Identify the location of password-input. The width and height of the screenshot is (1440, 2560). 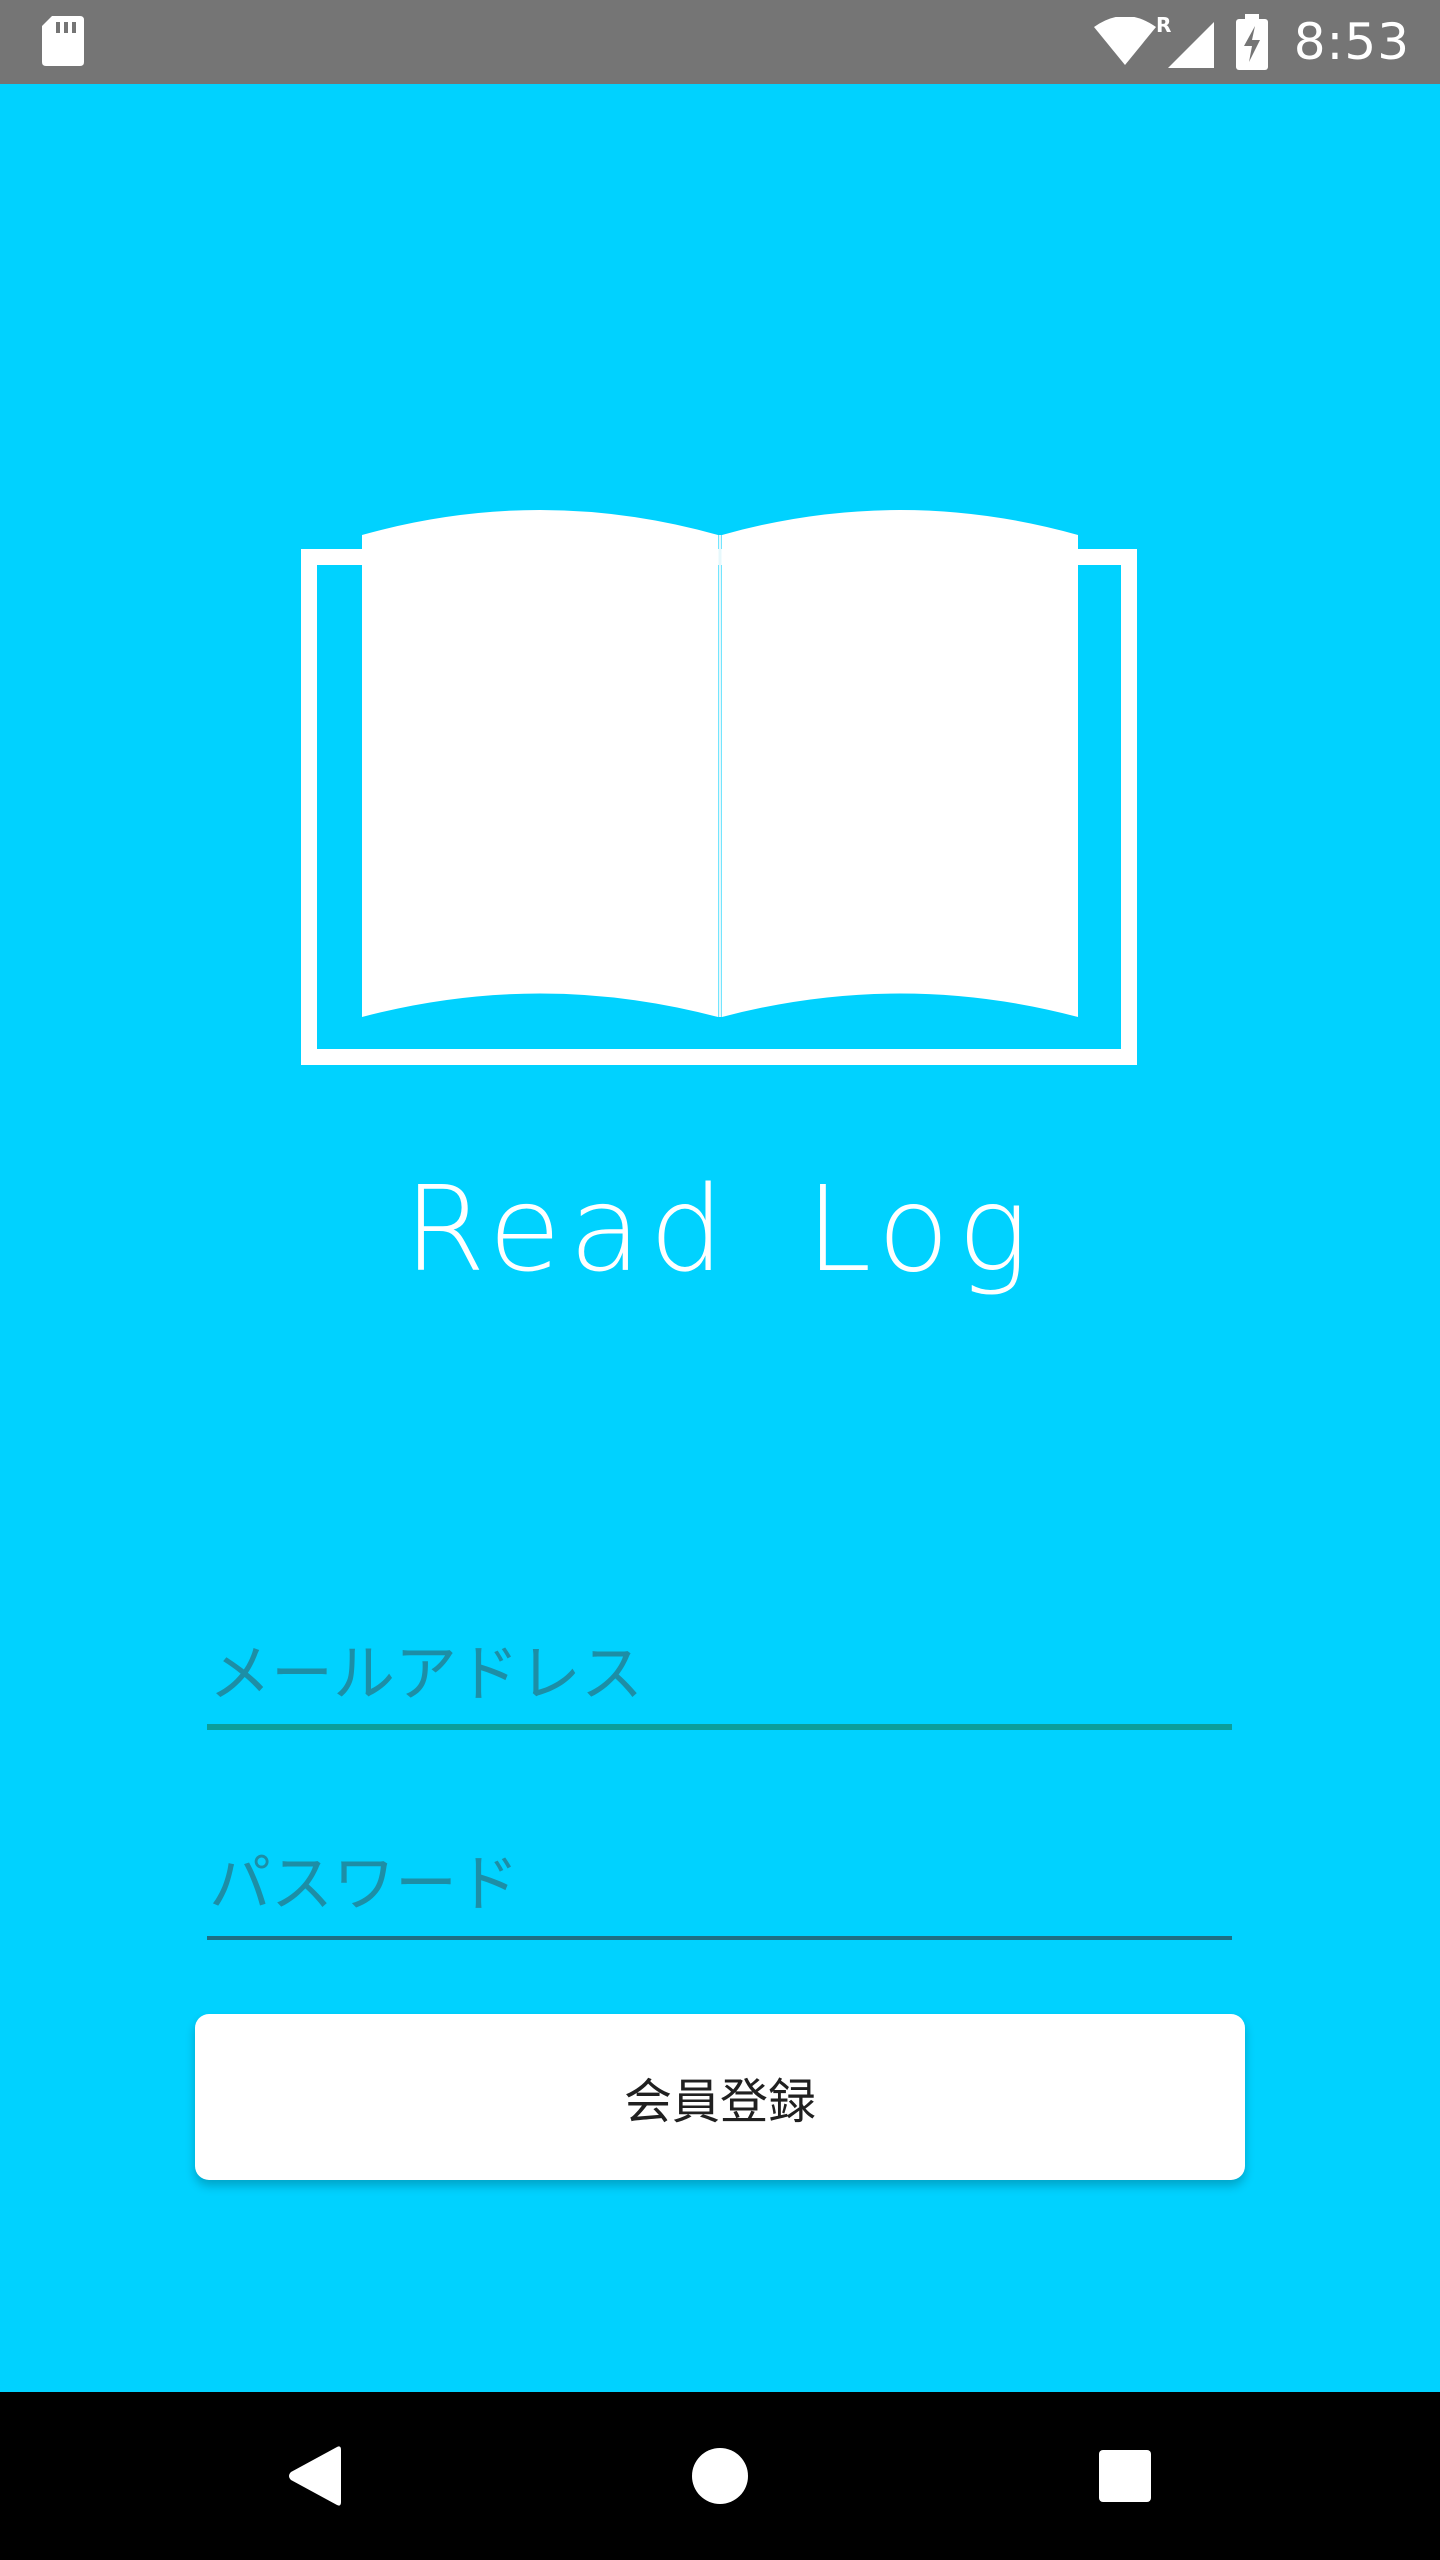
(719, 1883).